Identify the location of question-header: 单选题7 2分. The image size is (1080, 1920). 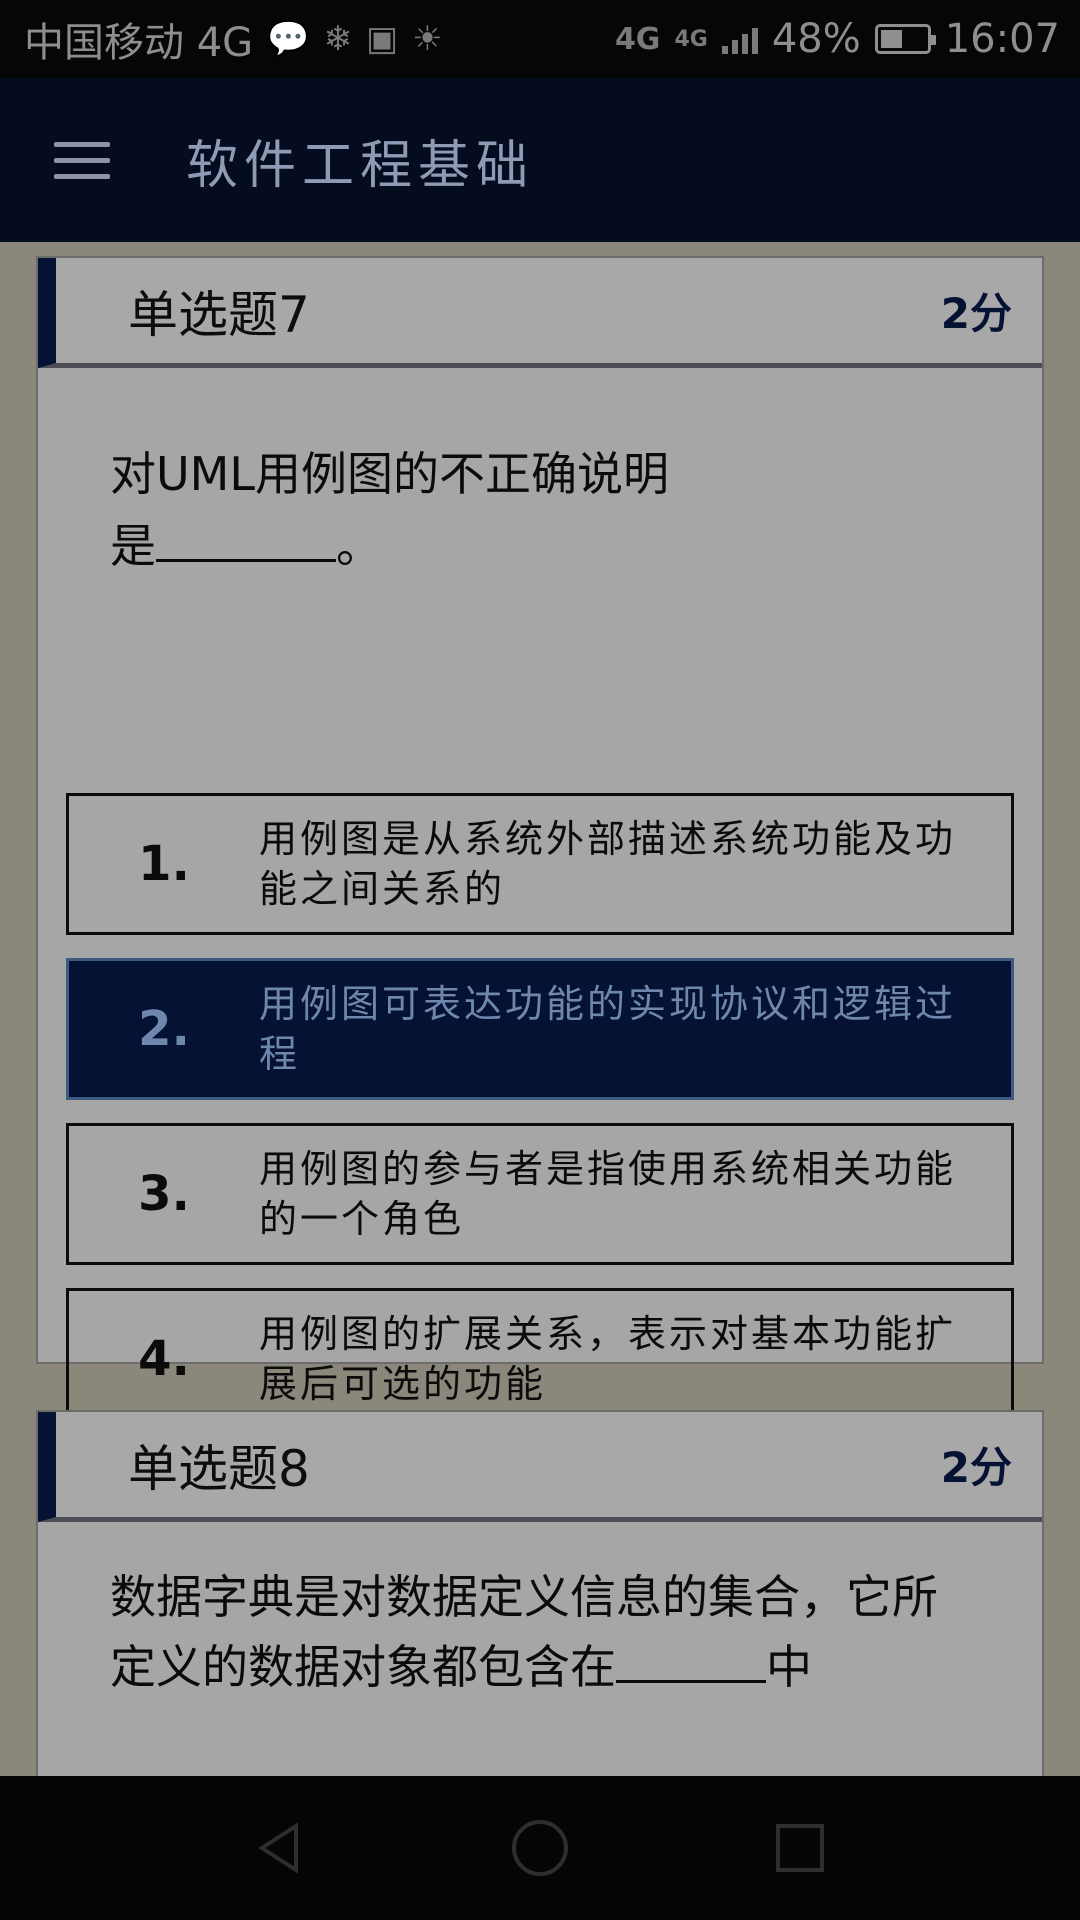
(540, 313).